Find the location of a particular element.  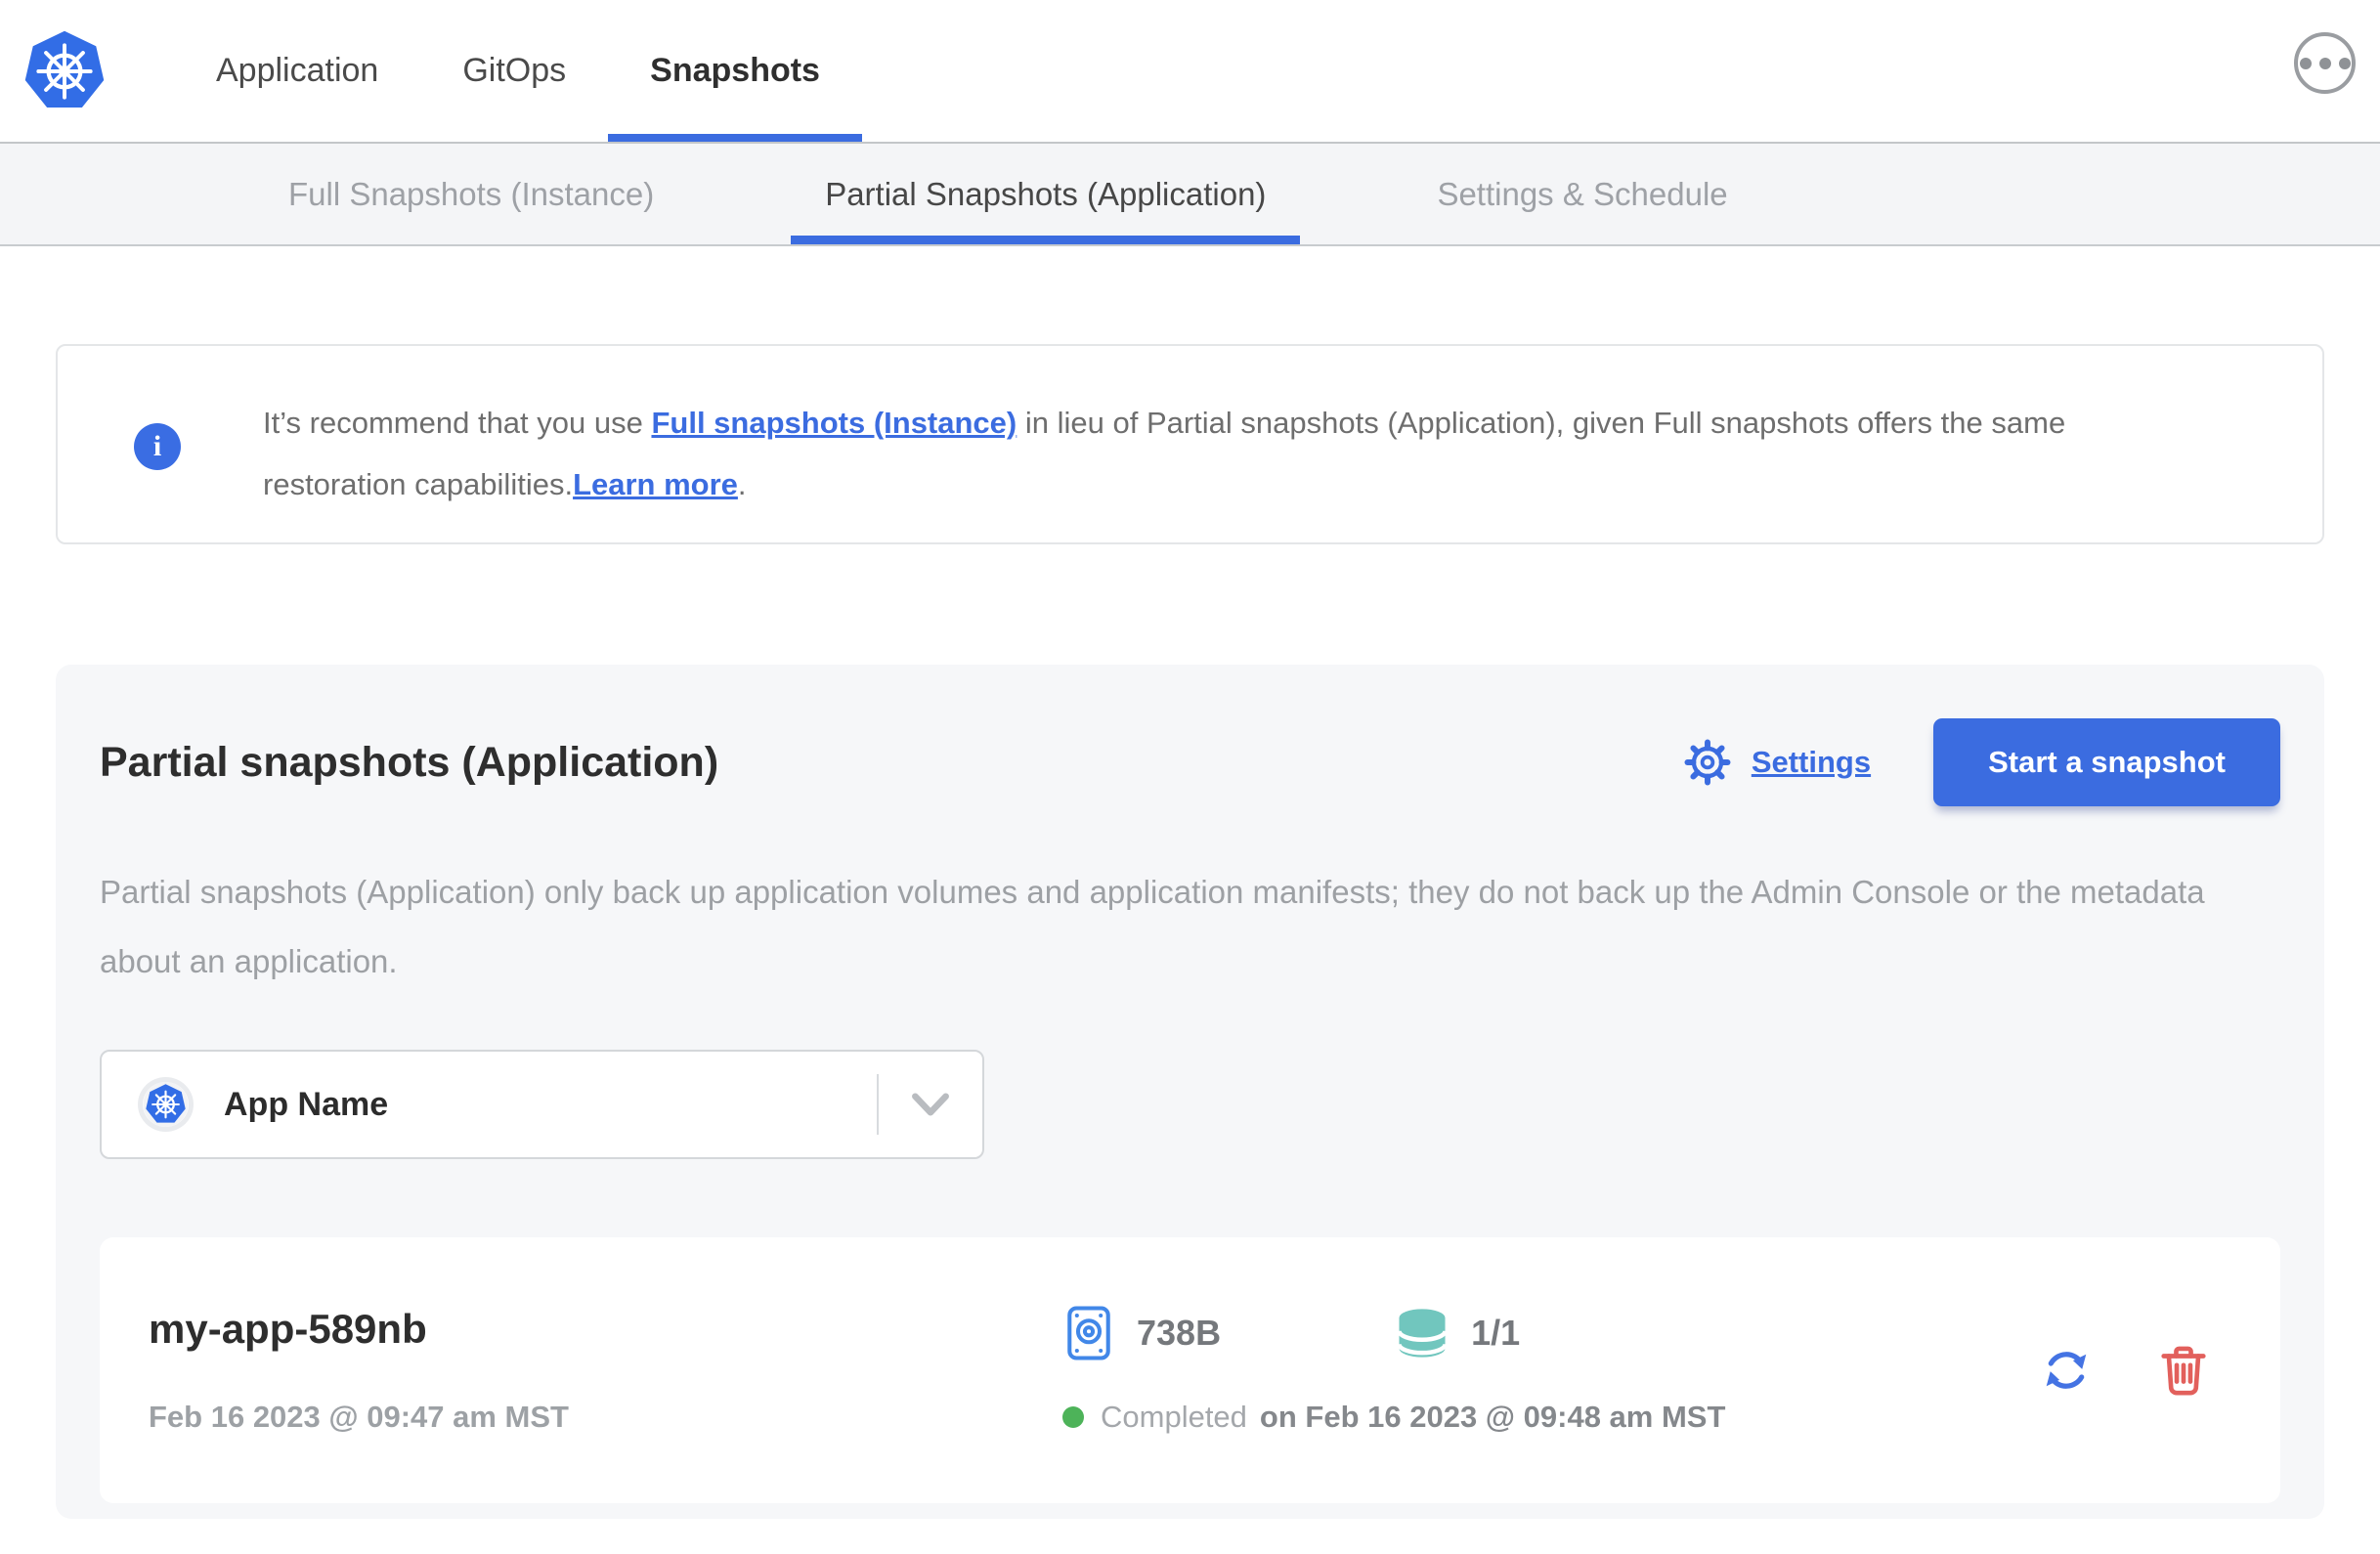

kubernetes-logo-icon is located at coordinates (64, 69).